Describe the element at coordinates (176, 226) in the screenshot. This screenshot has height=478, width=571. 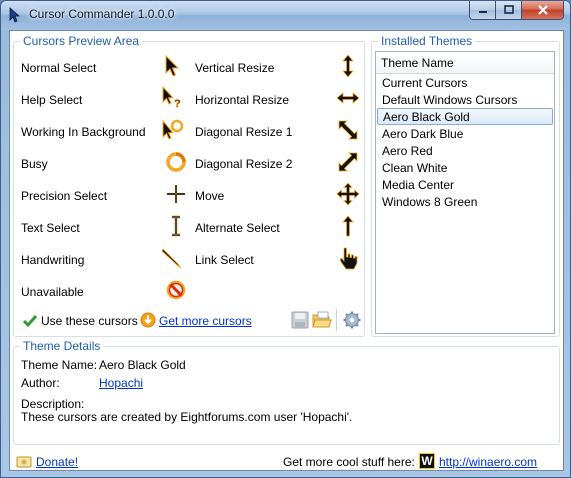
I see `ibeam-cursor-icon` at that location.